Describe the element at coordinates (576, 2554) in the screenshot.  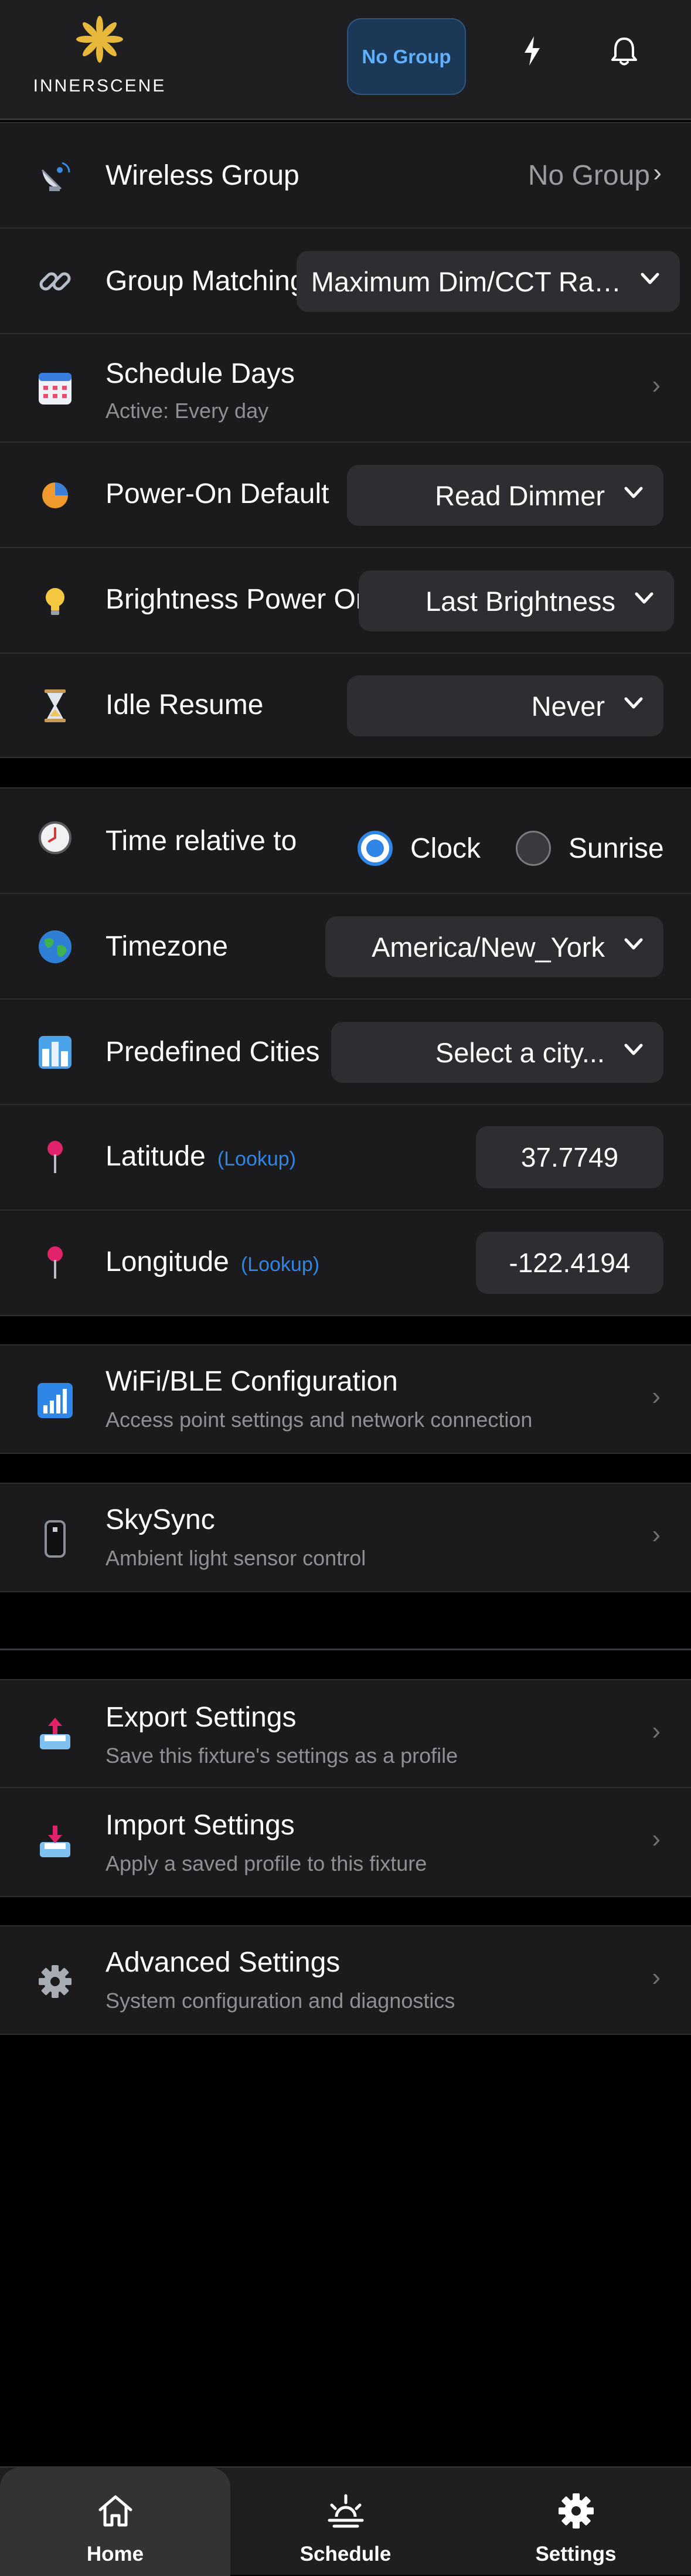
I see `nav-settings-label: Settings` at that location.